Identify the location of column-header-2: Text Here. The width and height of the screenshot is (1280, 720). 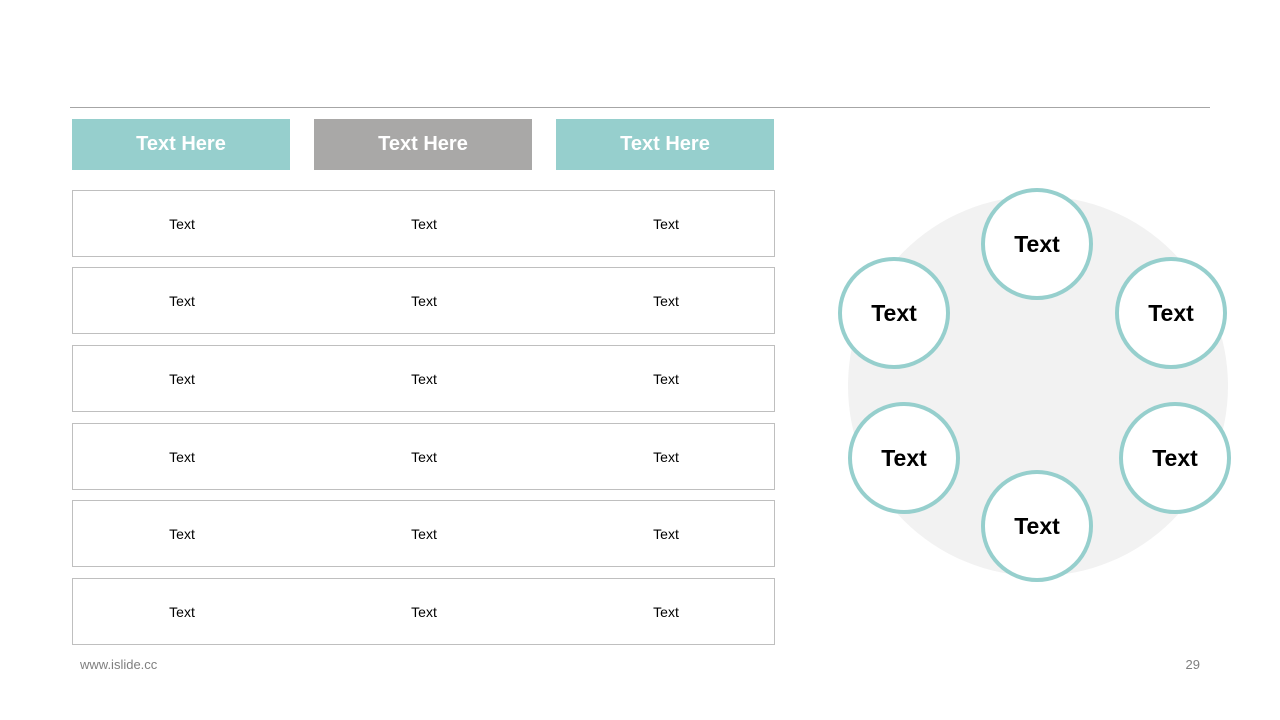
(423, 144).